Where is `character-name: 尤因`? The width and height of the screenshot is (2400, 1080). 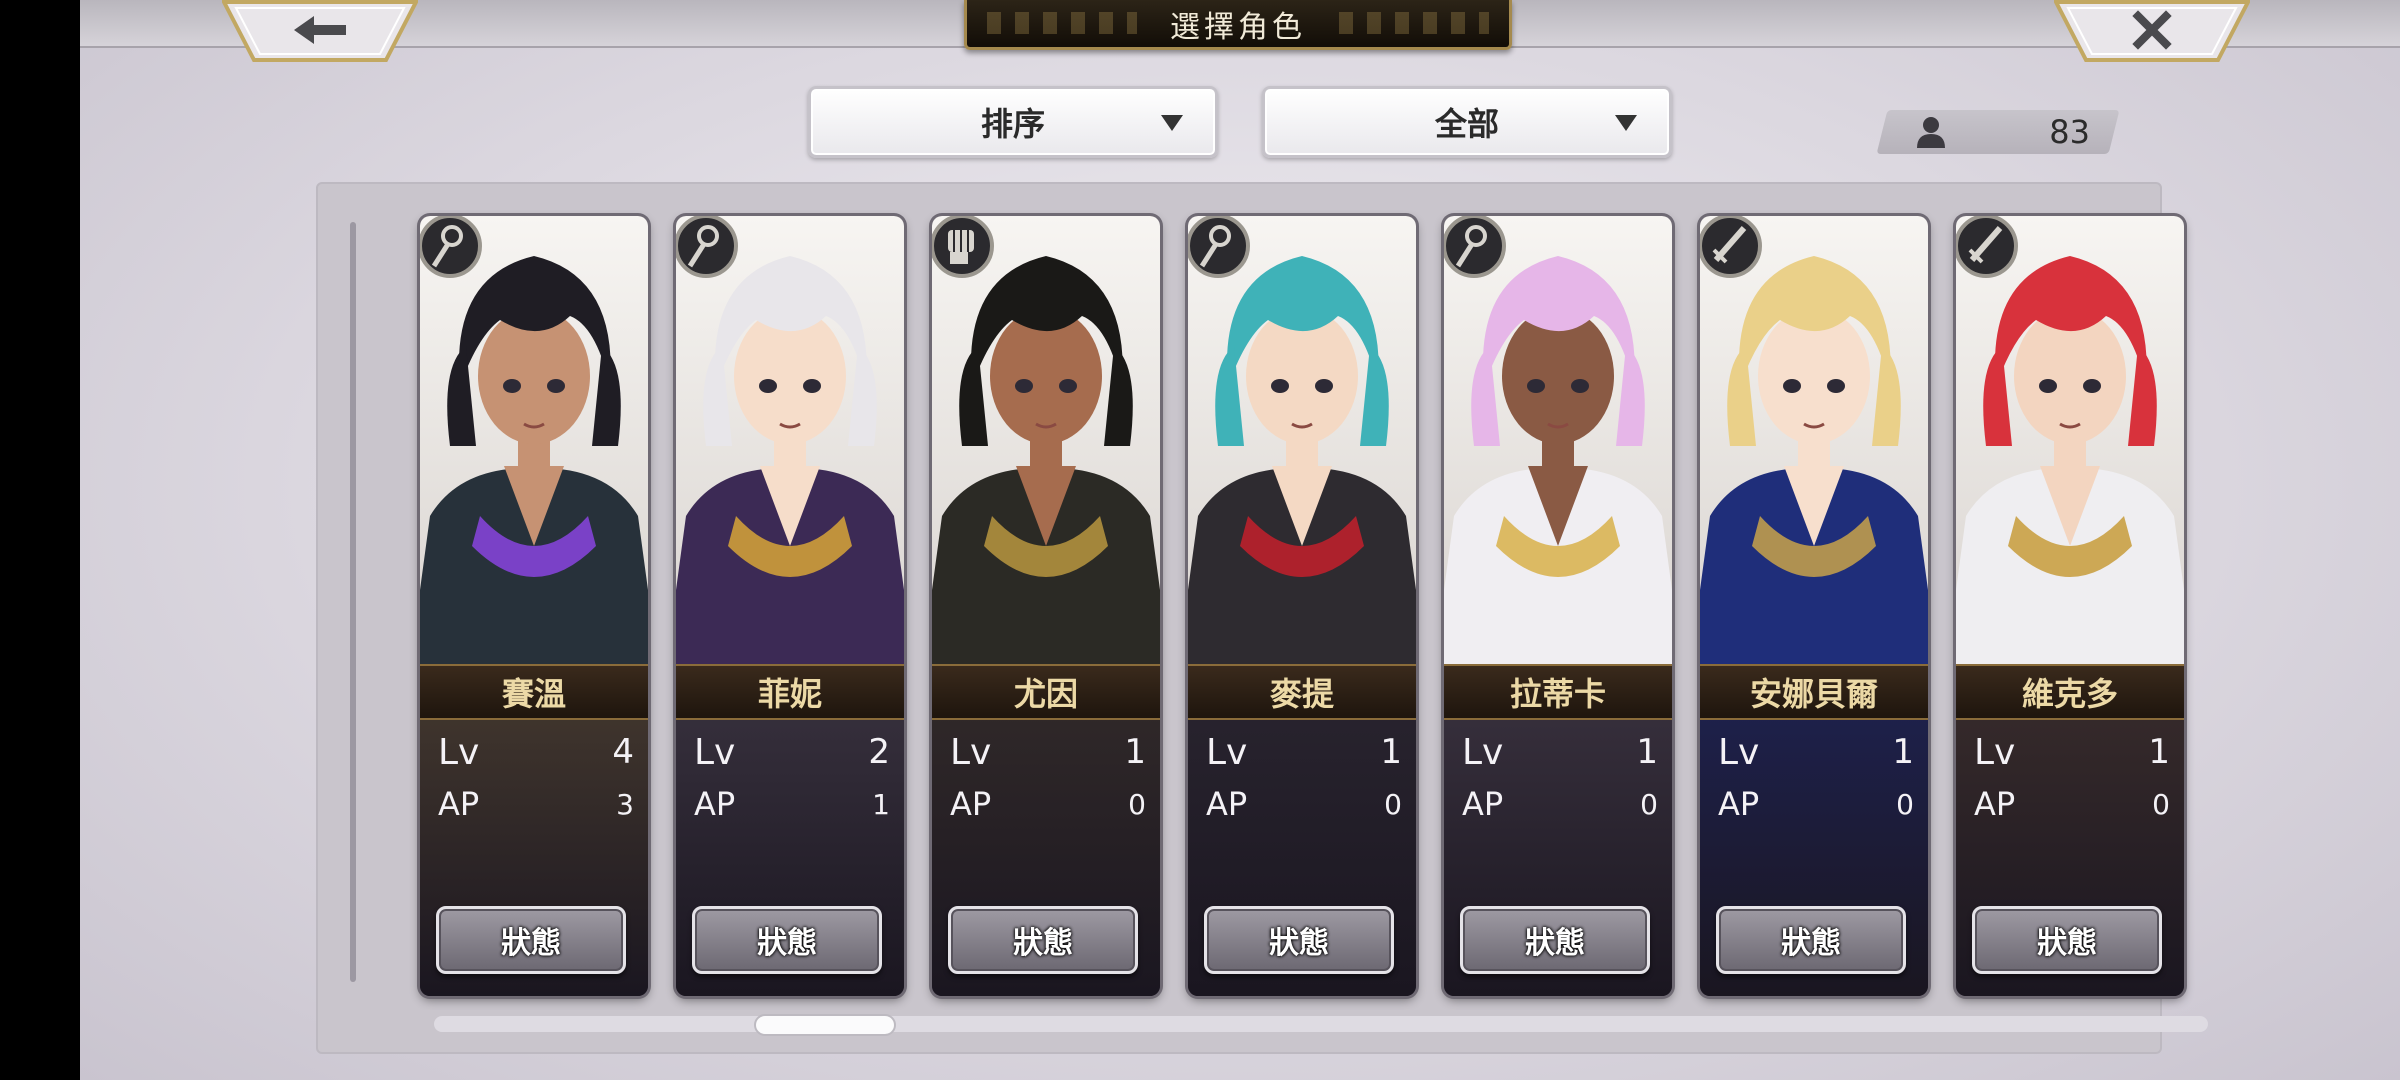 character-name: 尤因 is located at coordinates (1046, 692).